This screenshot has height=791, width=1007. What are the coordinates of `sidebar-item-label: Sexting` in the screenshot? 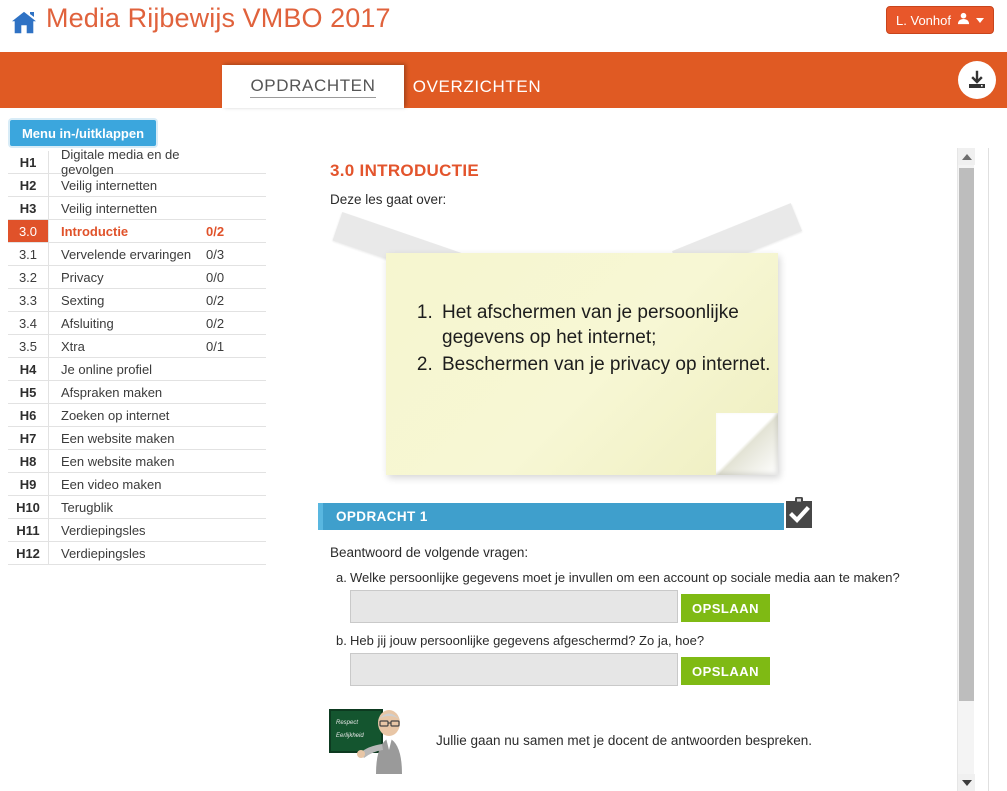 It's located at (83, 300).